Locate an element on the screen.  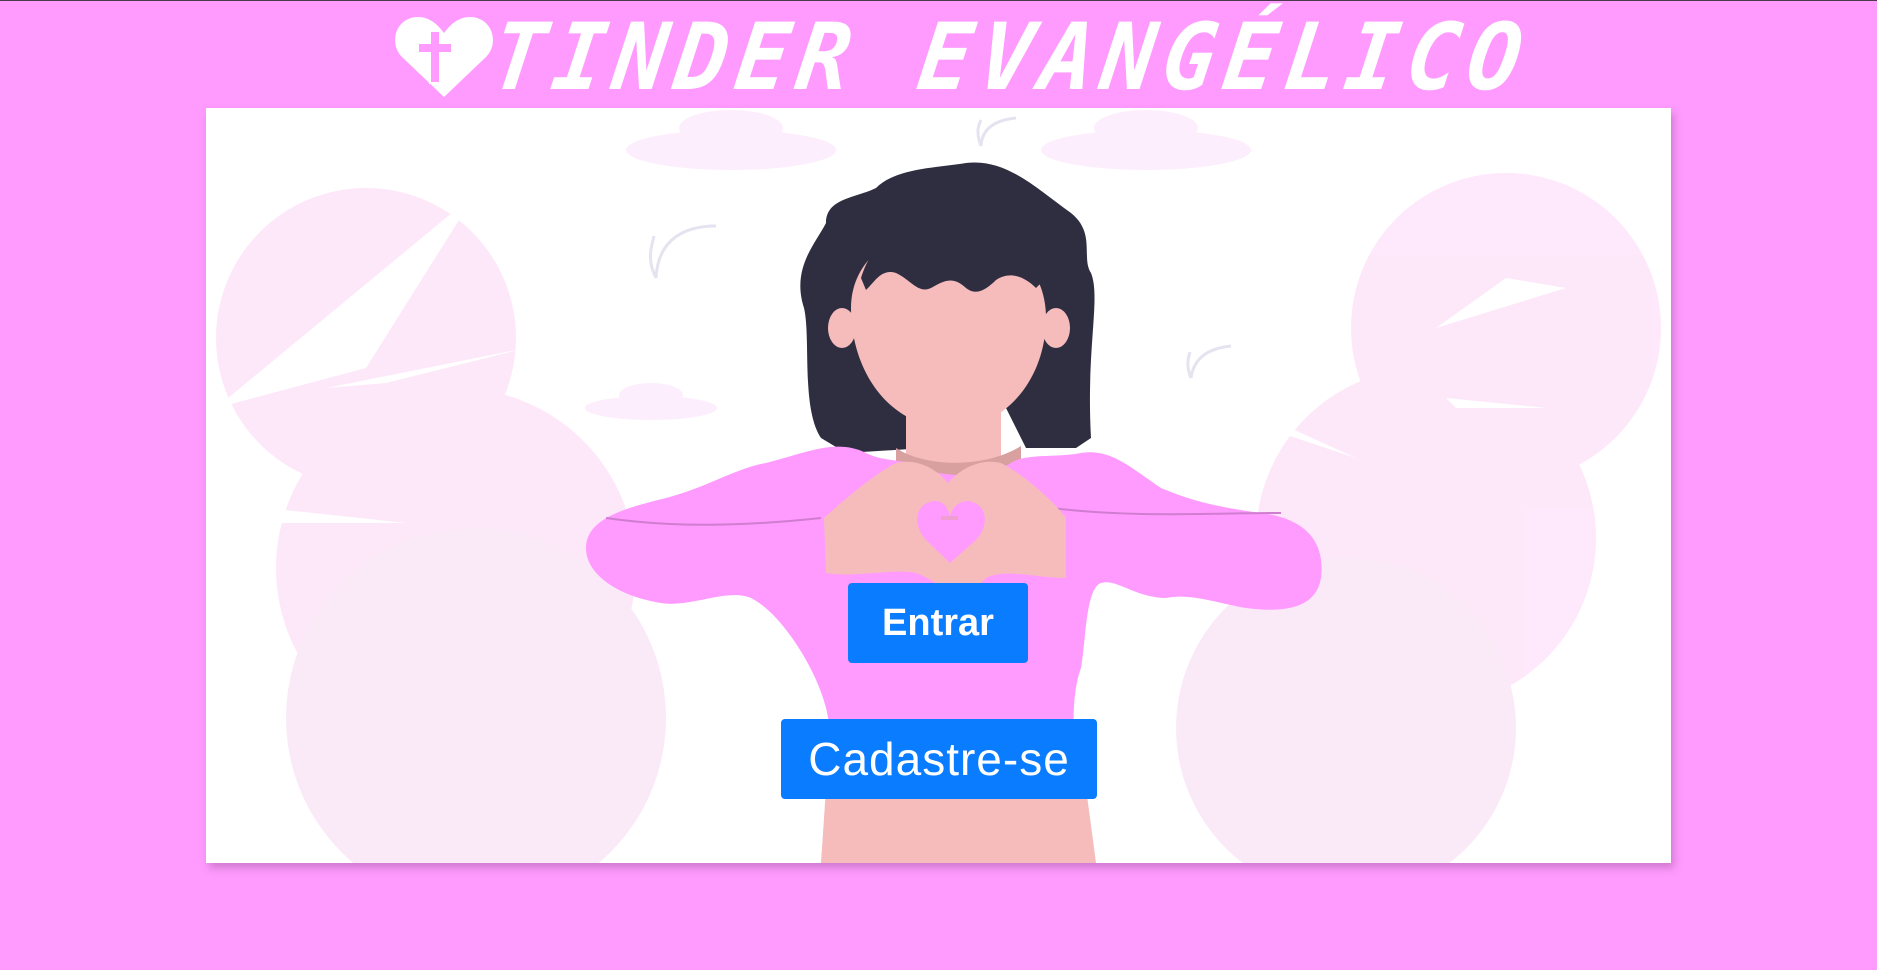
app-title: TINDER EVANGÉLICO is located at coordinates (1011, 57).